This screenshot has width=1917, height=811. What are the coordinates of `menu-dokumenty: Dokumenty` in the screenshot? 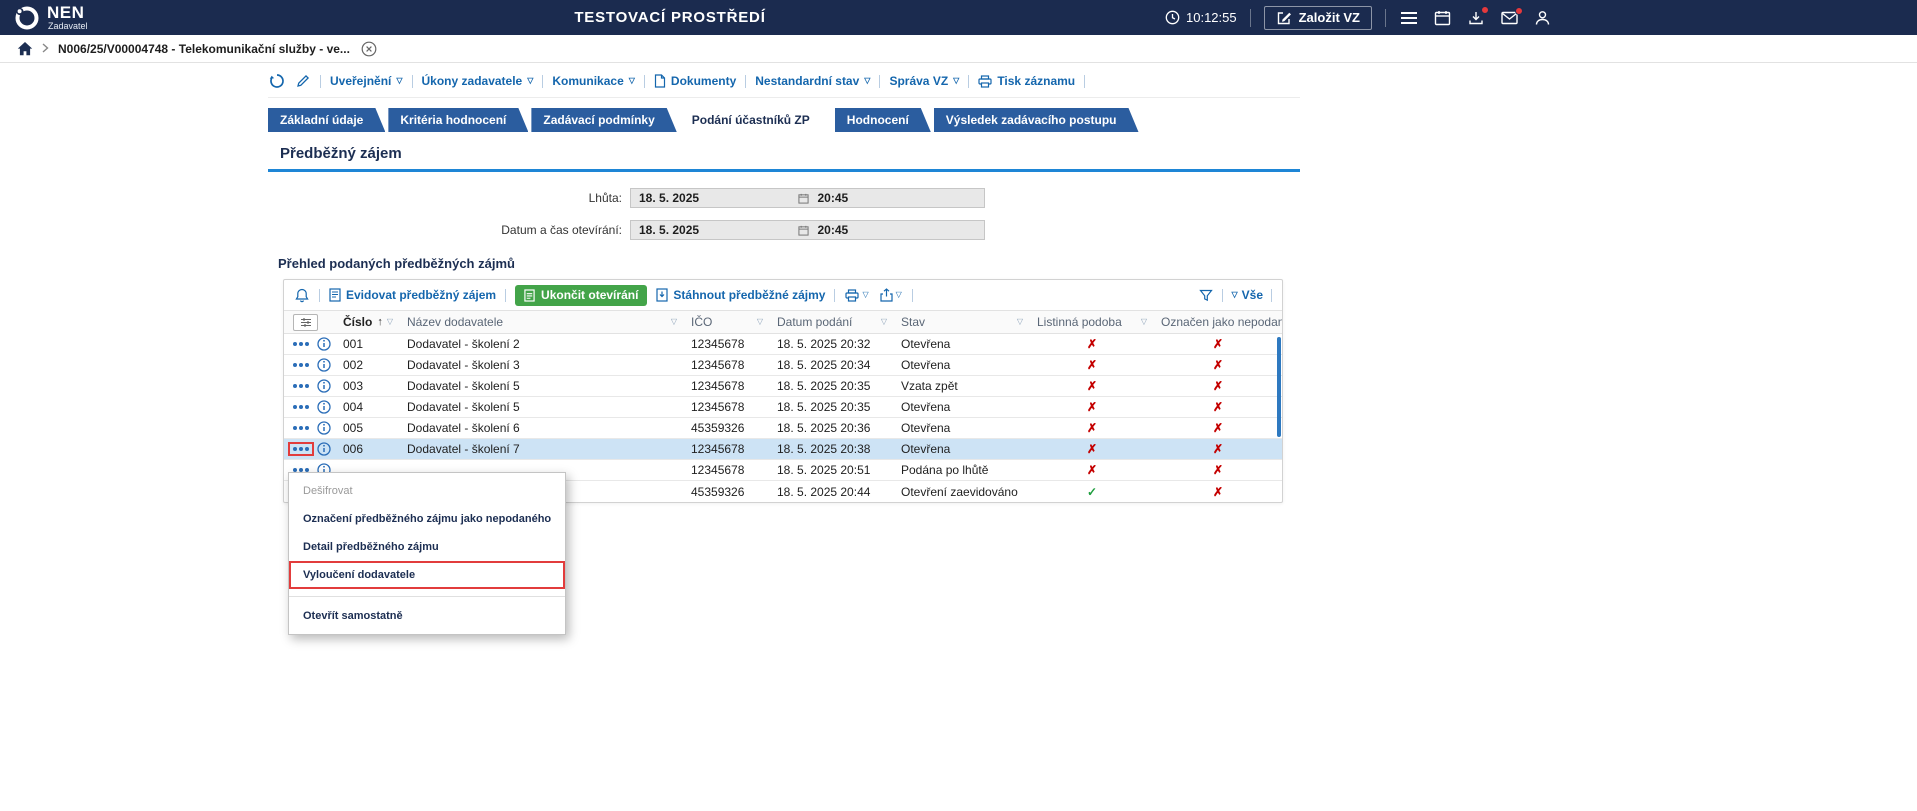 It's located at (695, 81).